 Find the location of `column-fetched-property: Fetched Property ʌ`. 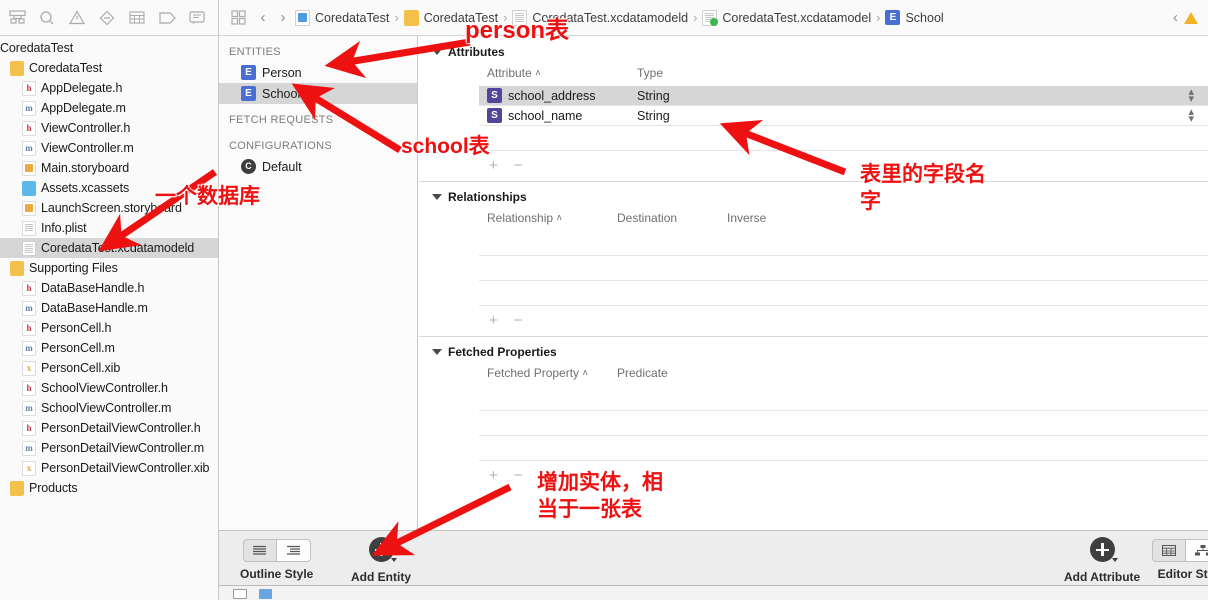

column-fetched-property: Fetched Property ʌ is located at coordinates (552, 373).